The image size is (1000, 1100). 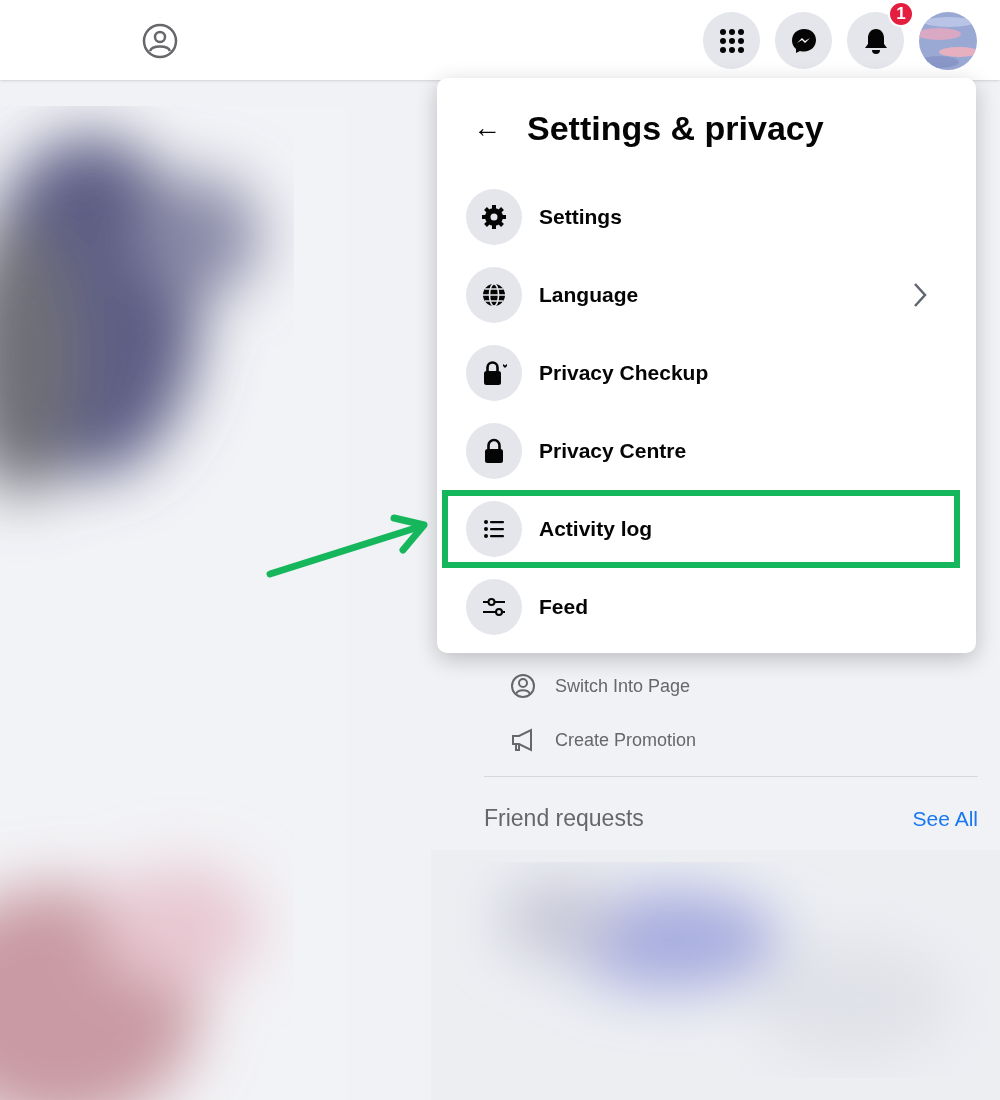 I want to click on menu-item: Language, so click(x=701, y=295).